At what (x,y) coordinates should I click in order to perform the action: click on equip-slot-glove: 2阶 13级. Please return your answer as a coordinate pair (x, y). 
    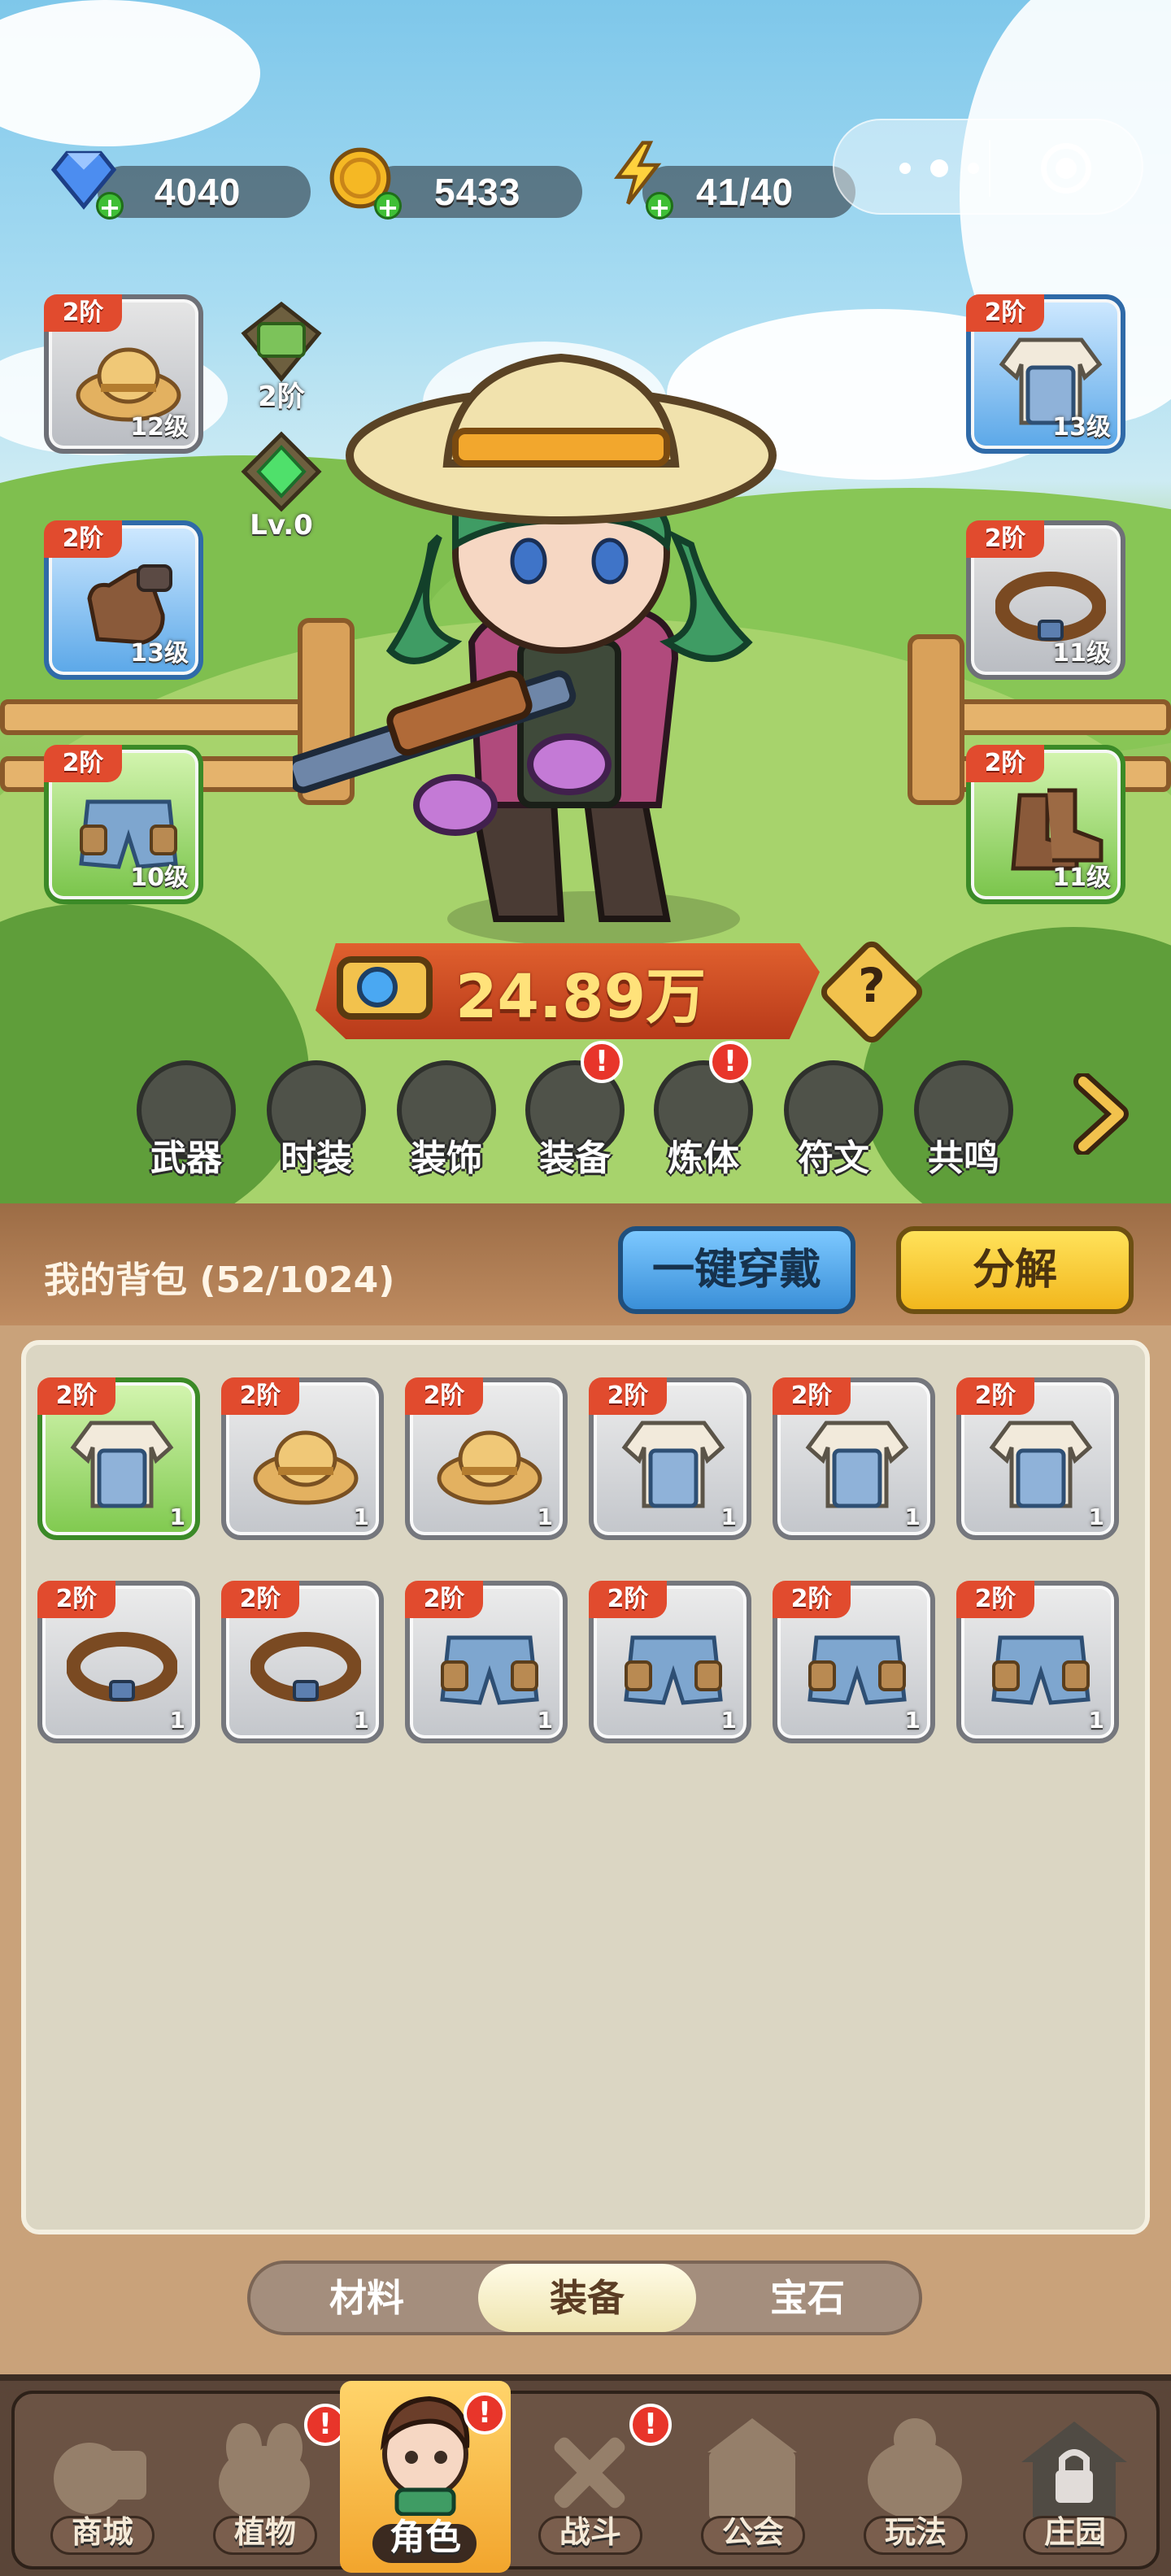
    Looking at the image, I should click on (124, 600).